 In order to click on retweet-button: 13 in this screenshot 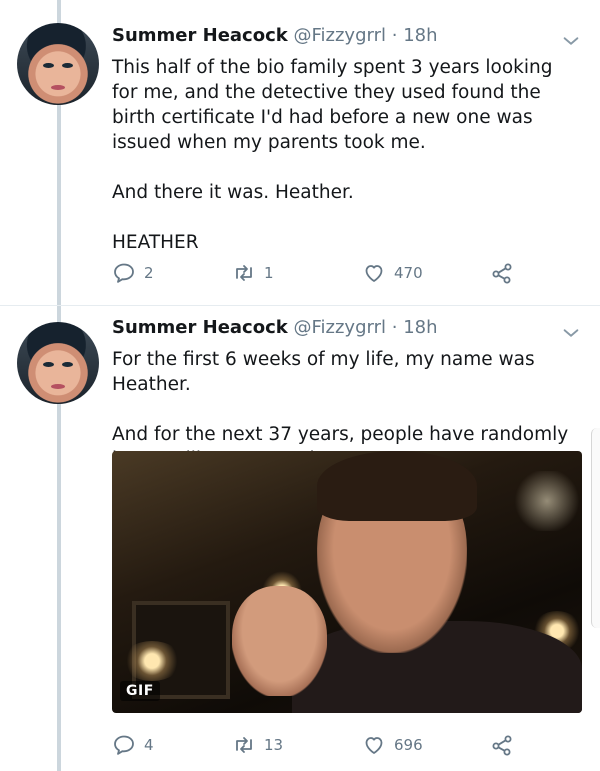, I will do `click(257, 745)`.